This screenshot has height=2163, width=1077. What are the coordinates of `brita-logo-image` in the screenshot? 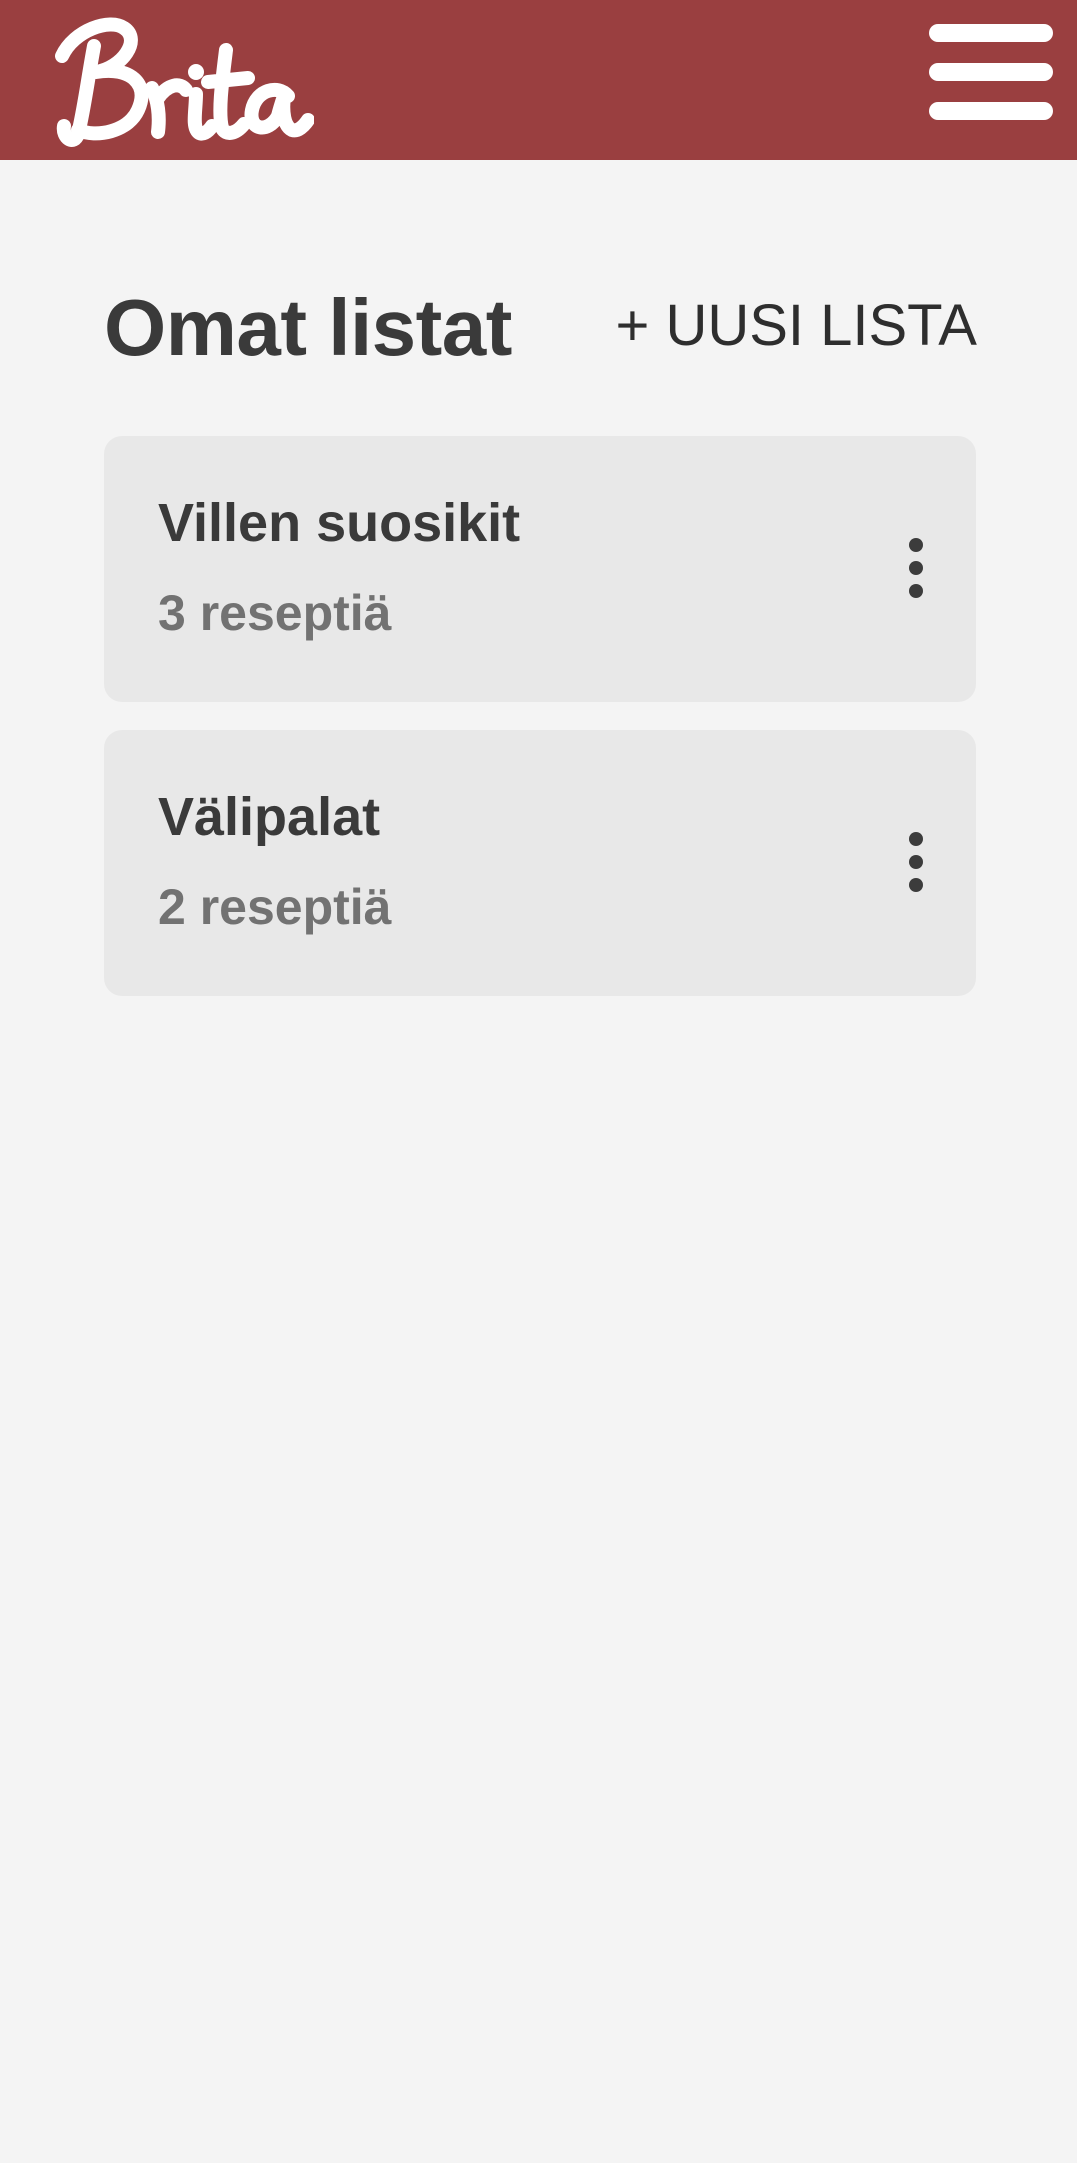 It's located at (184, 82).